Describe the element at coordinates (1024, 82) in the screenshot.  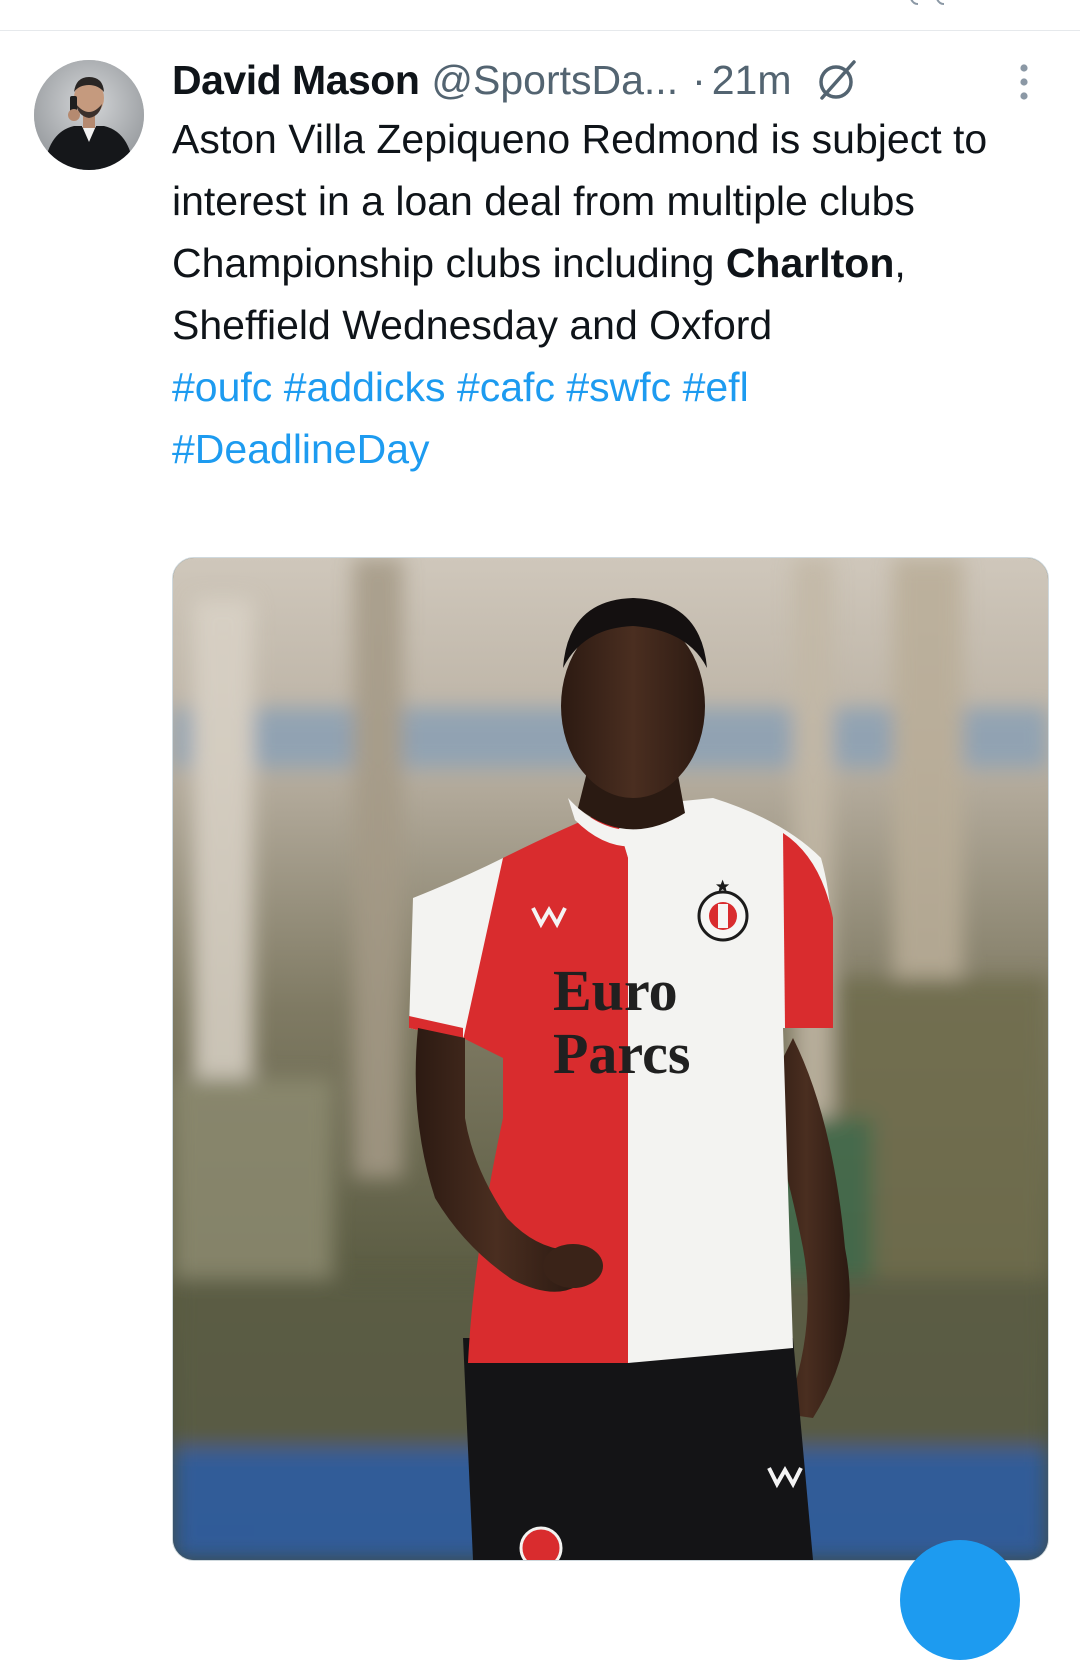
I see `more-icon` at that location.